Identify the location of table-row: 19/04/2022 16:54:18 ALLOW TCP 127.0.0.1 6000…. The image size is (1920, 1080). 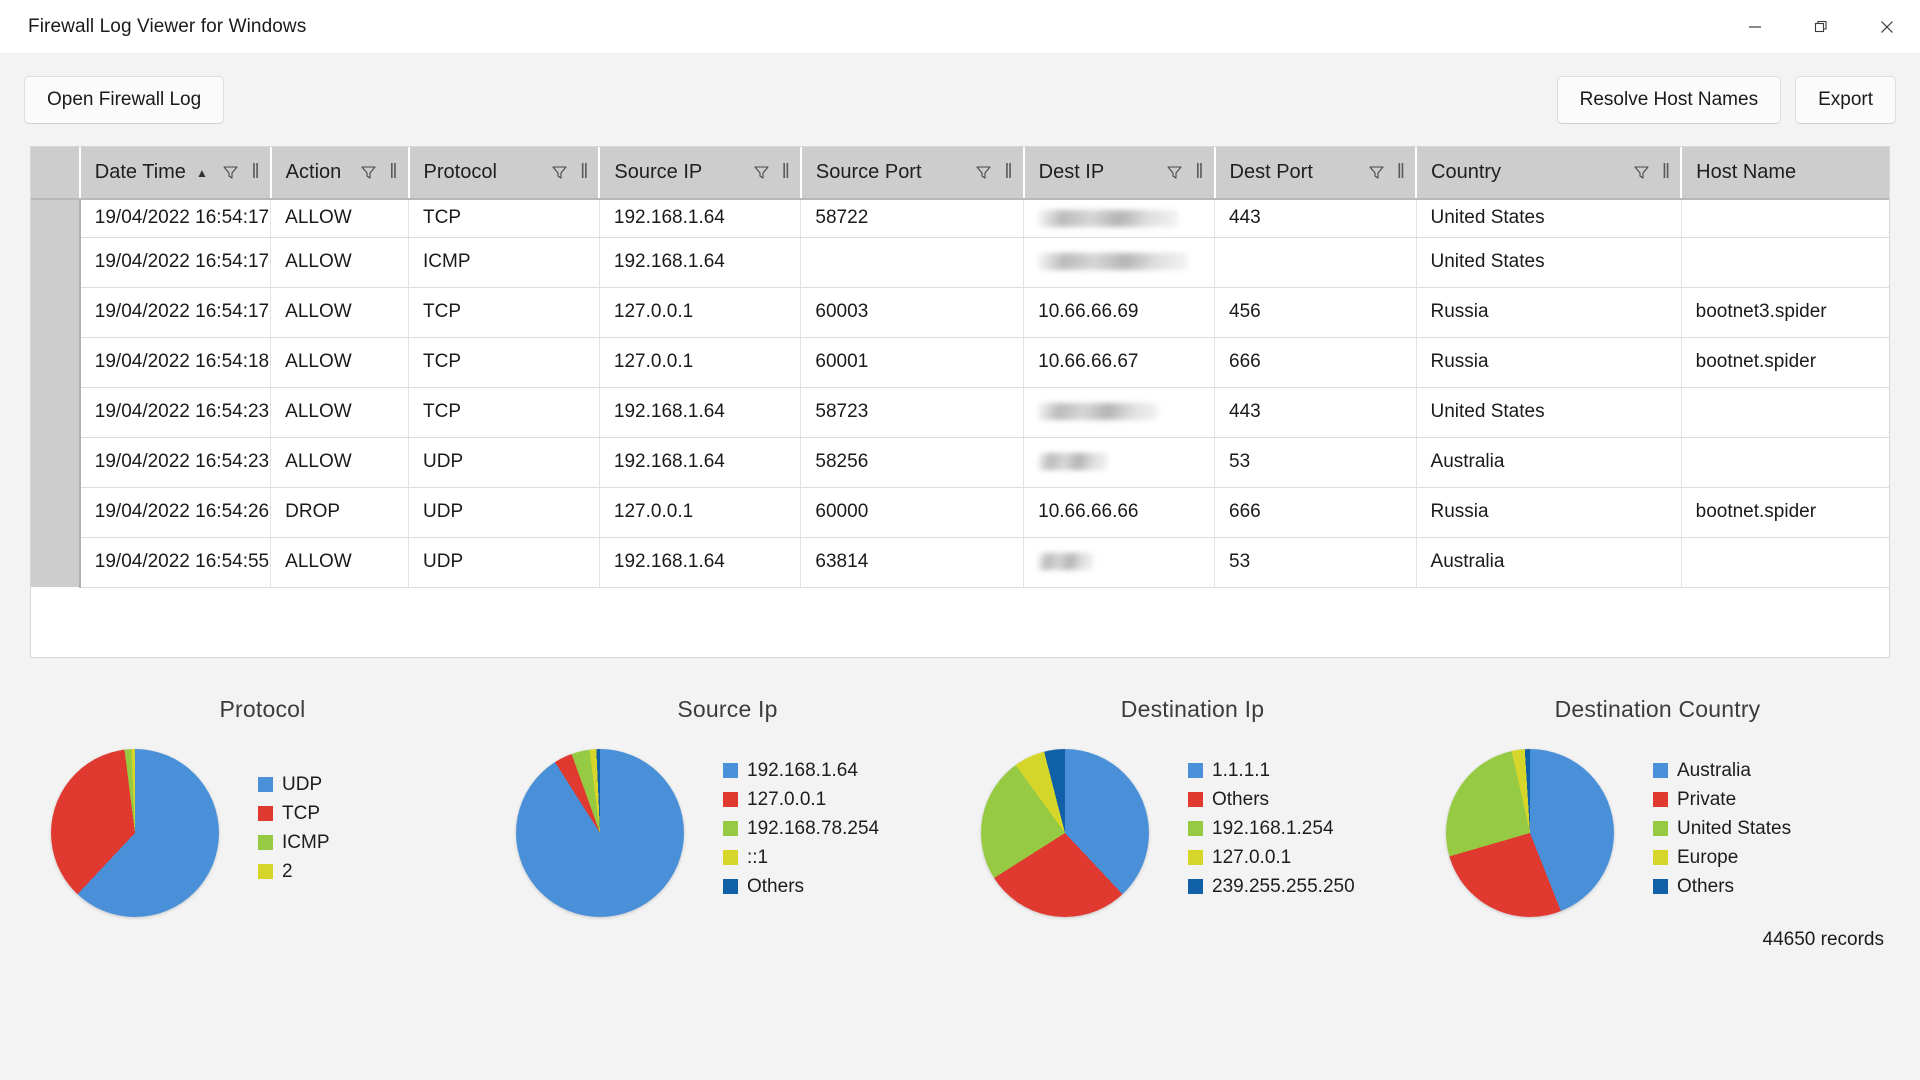
(960, 362).